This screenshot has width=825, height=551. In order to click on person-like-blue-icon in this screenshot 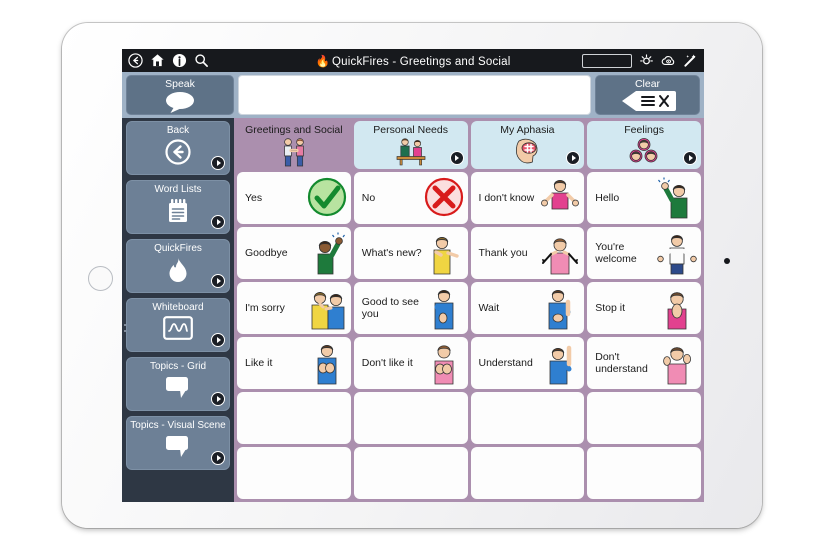, I will do `click(327, 363)`.